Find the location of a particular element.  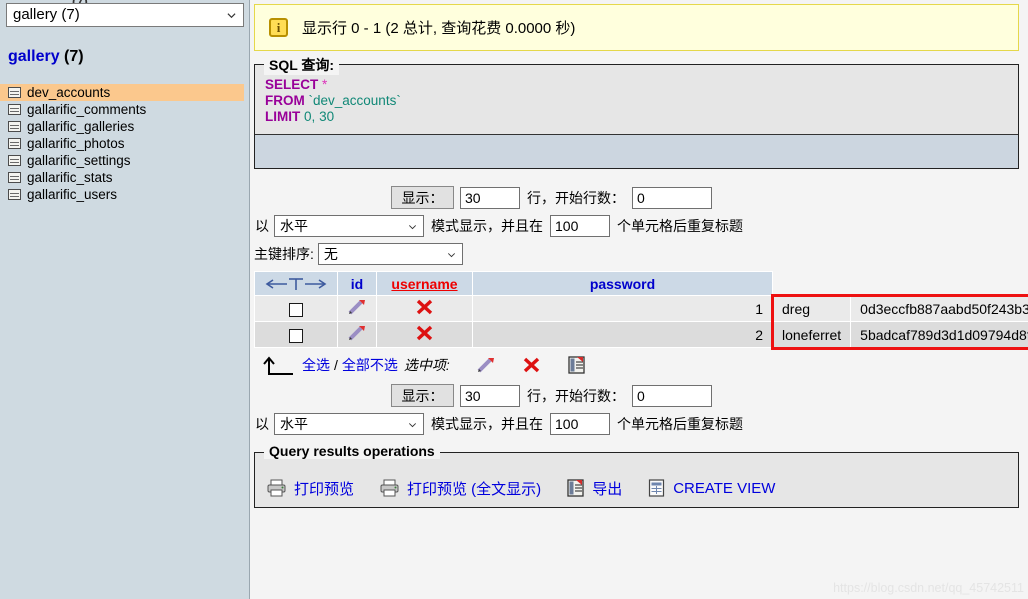

table-list-item: dev_accounts is located at coordinates (122, 92).